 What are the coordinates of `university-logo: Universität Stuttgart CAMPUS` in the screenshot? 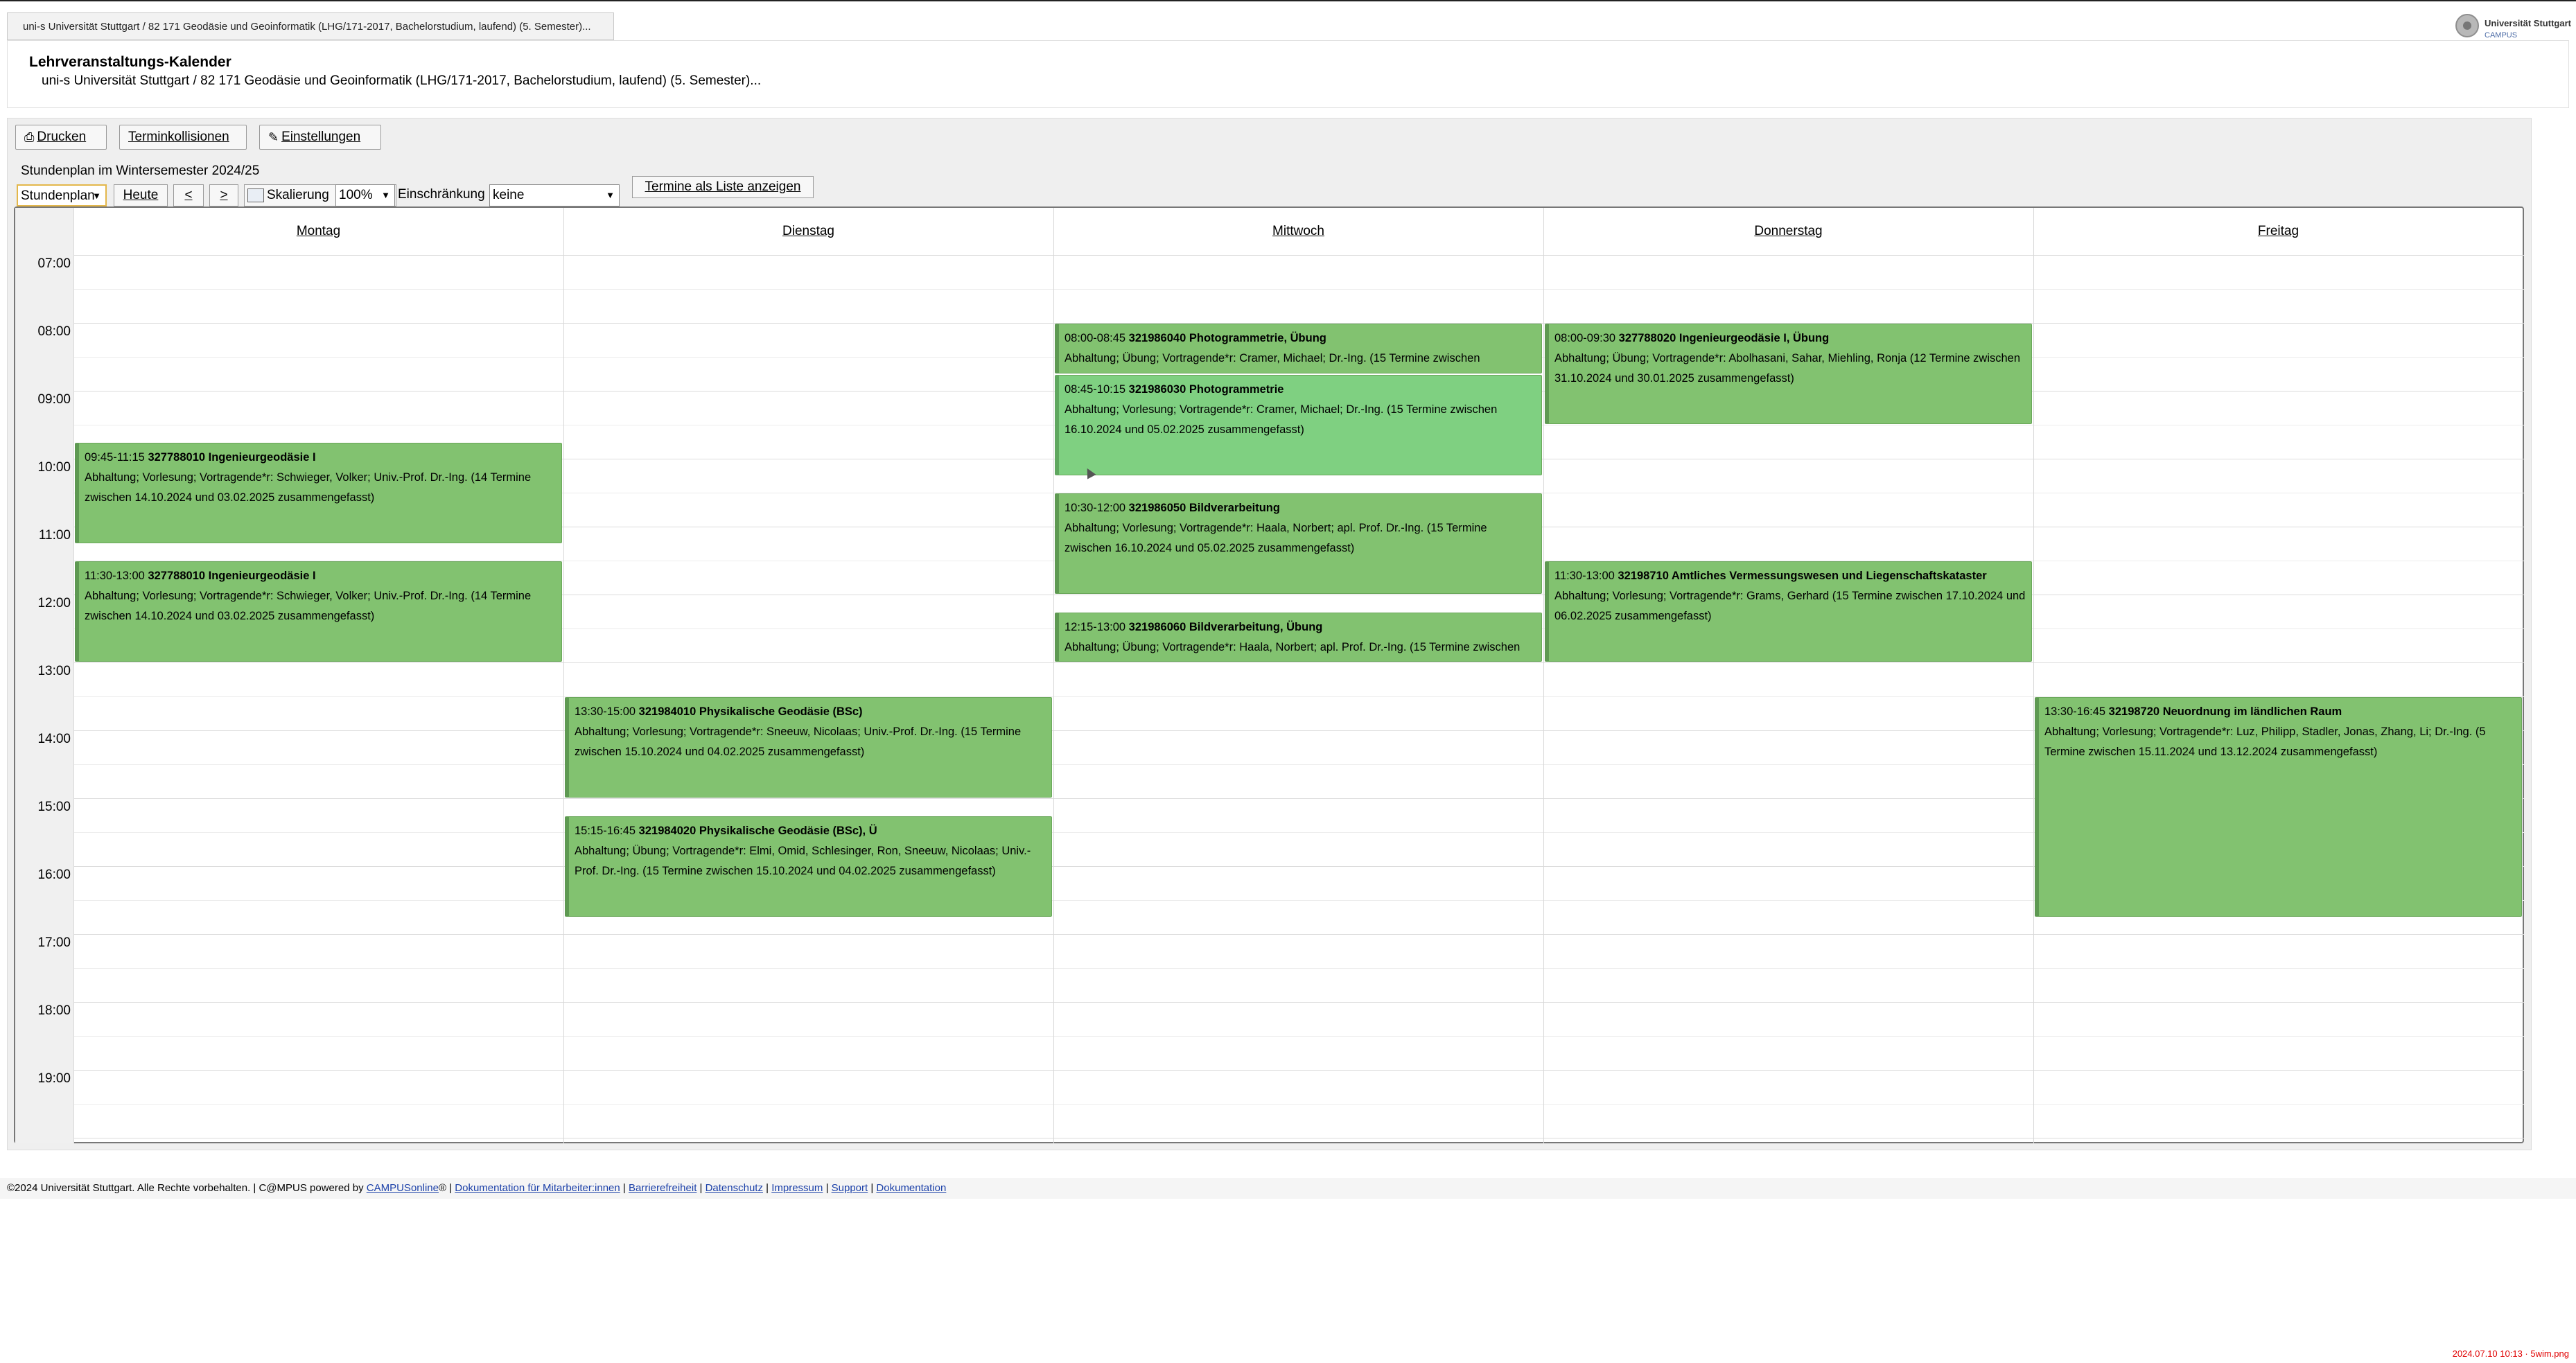 It's located at (2514, 27).